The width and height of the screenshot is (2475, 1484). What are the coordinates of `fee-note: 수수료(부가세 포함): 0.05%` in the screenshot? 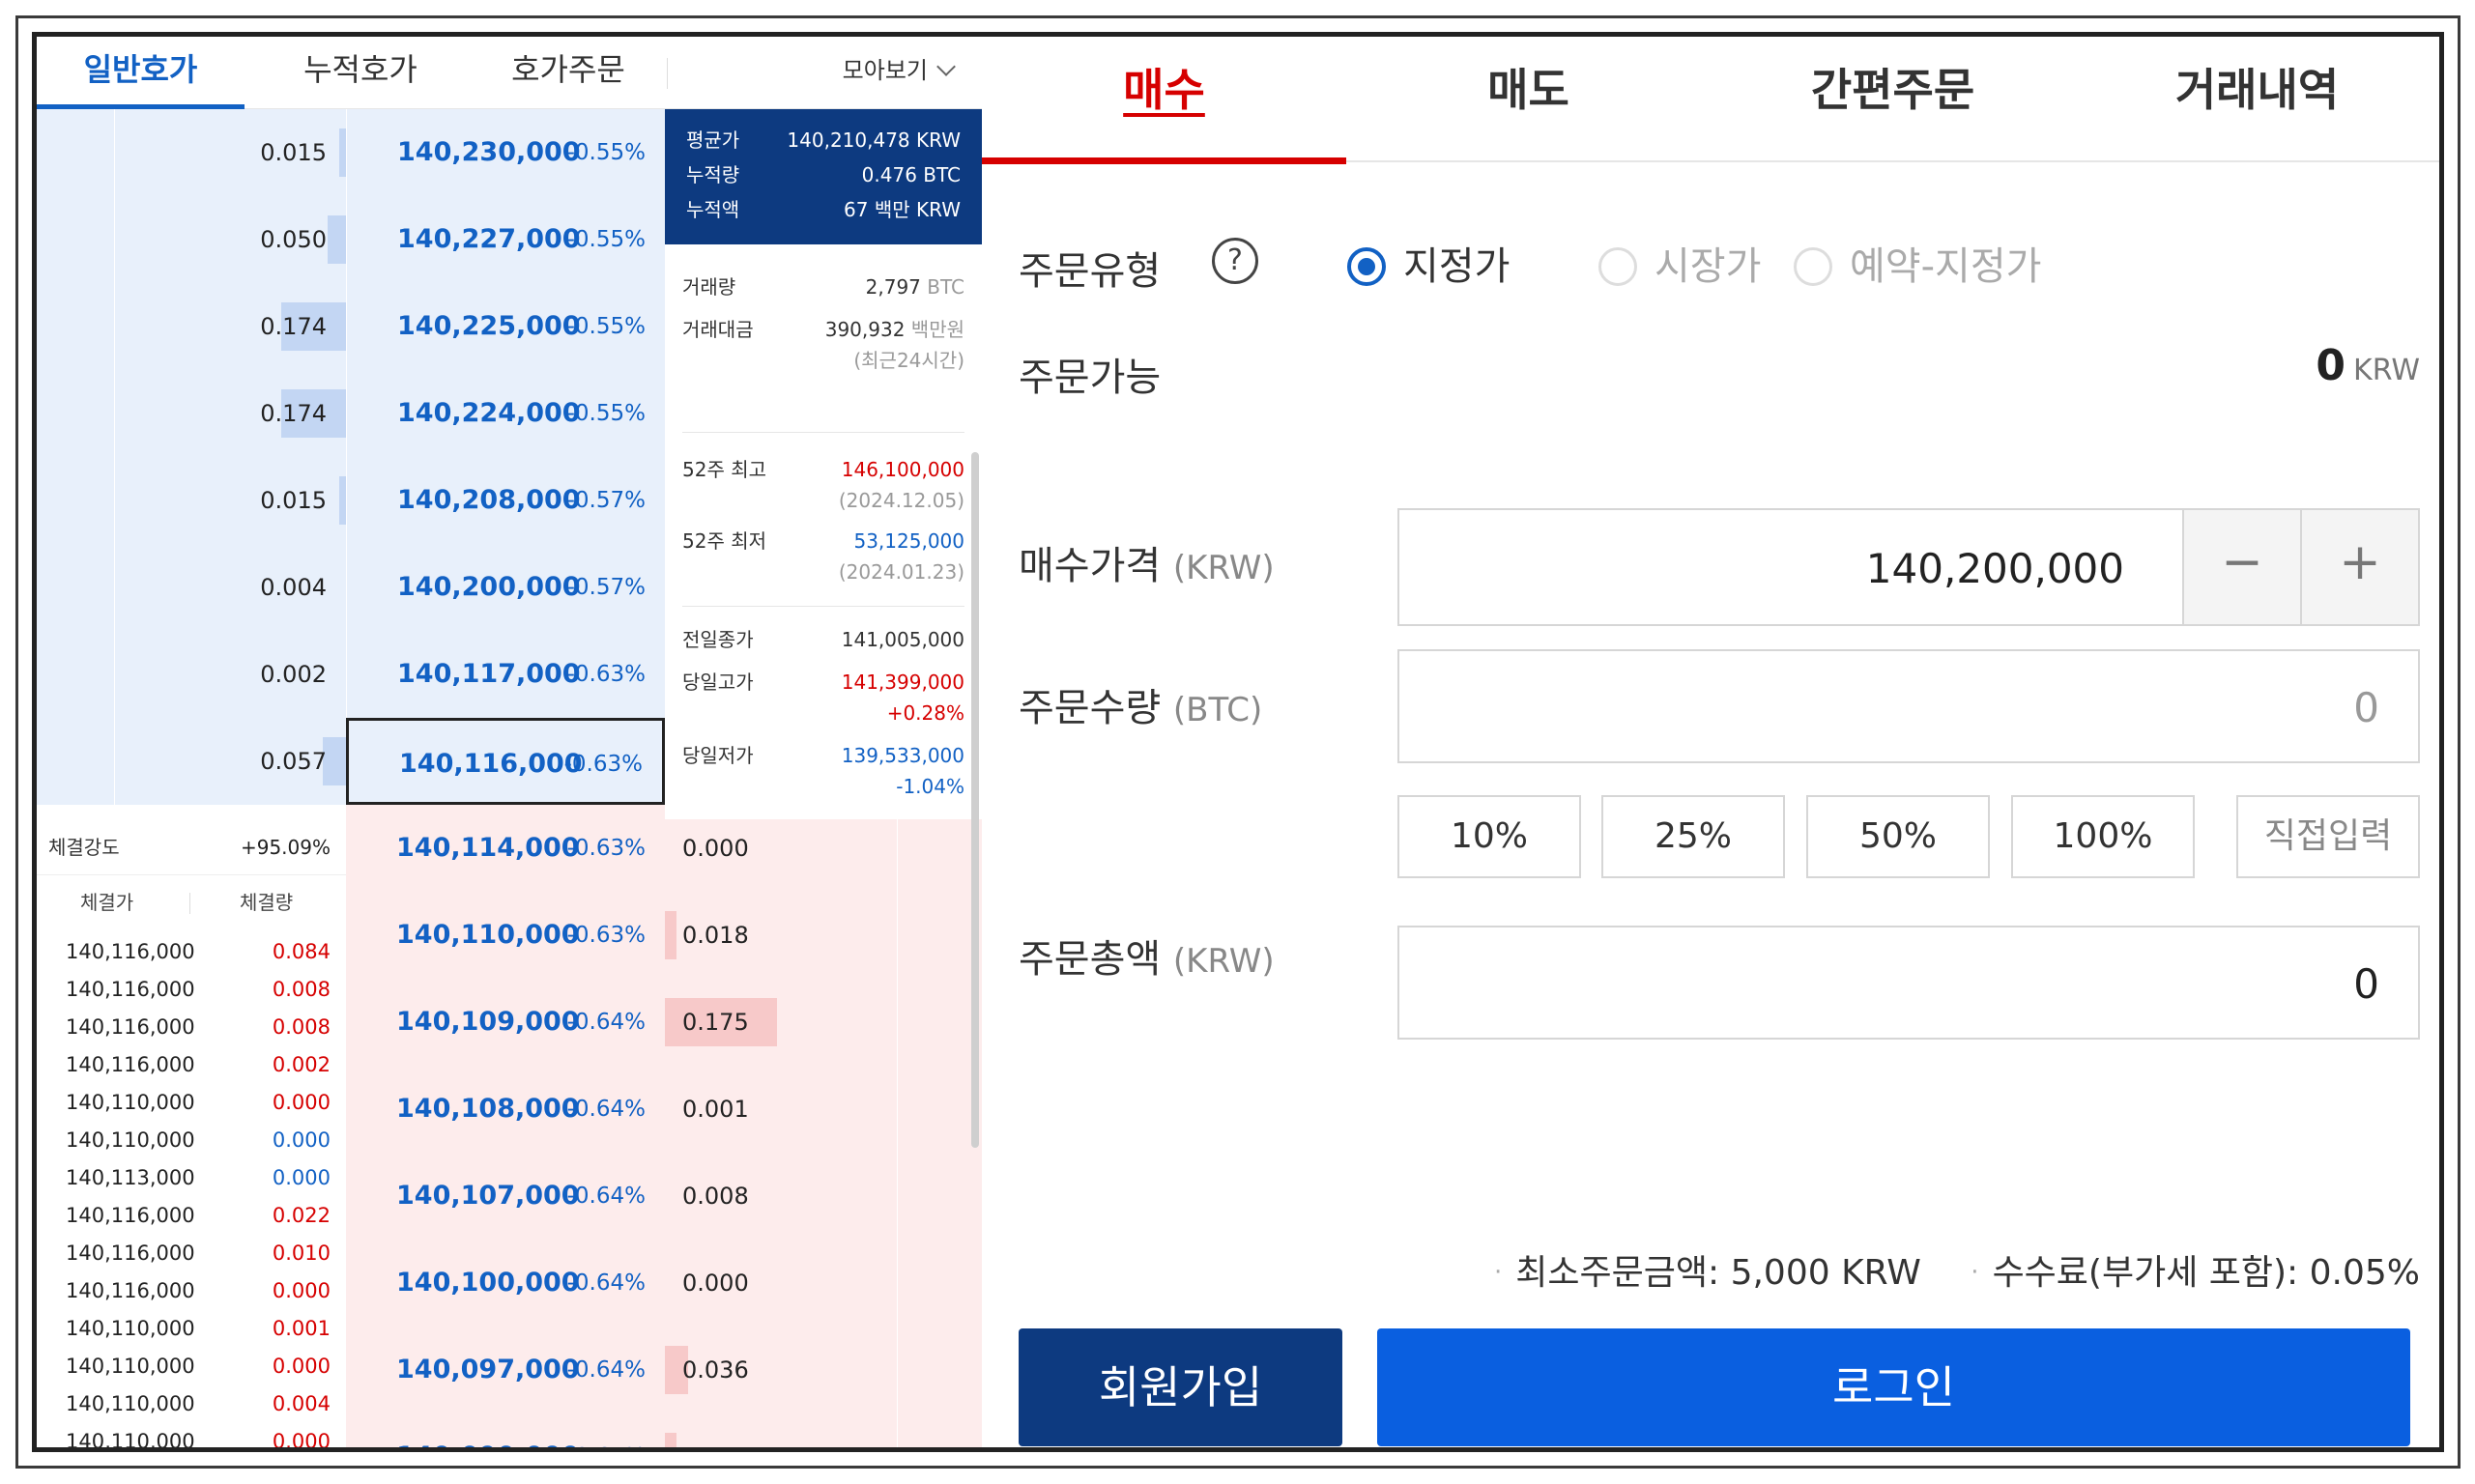 It's located at (2206, 1273).